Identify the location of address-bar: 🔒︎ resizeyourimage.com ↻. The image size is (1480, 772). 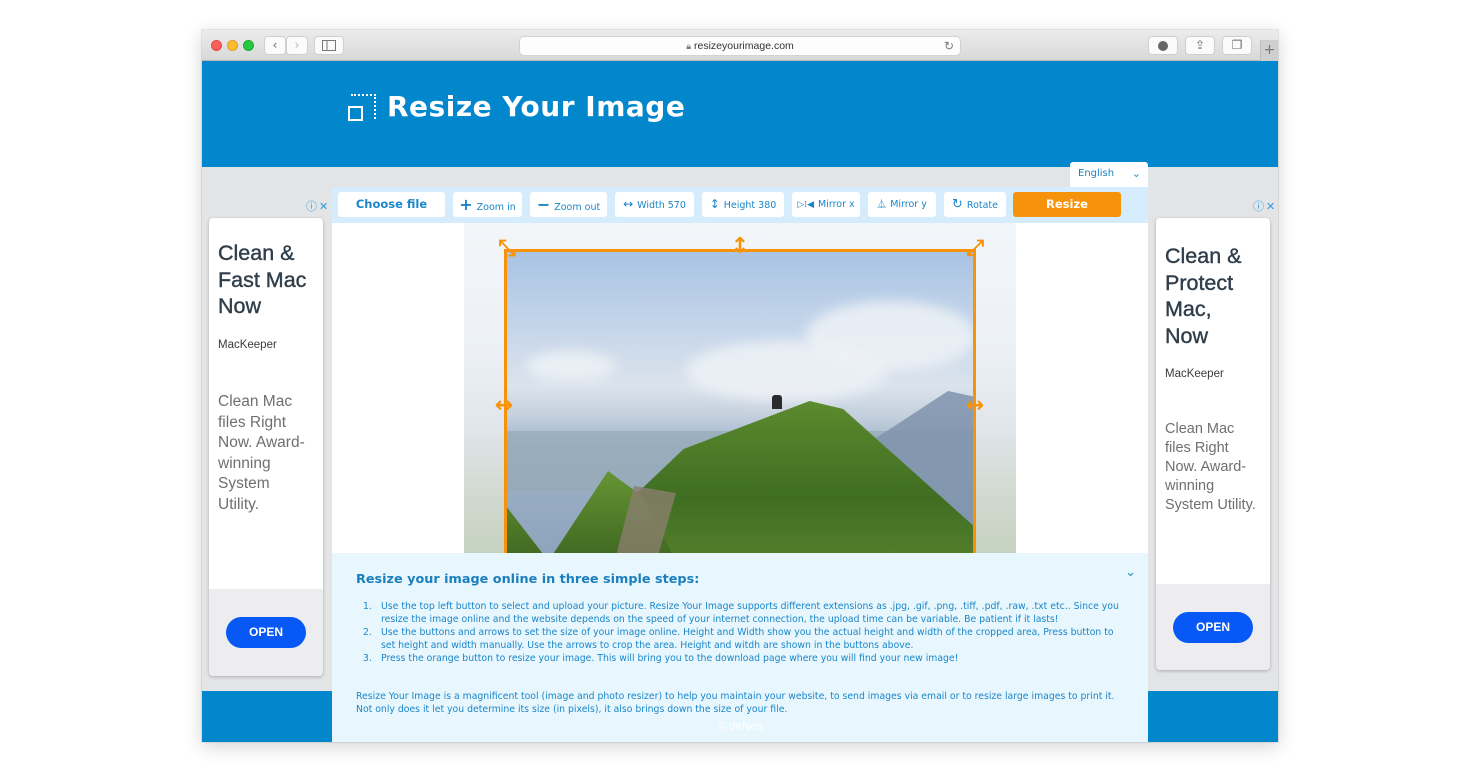
(740, 46).